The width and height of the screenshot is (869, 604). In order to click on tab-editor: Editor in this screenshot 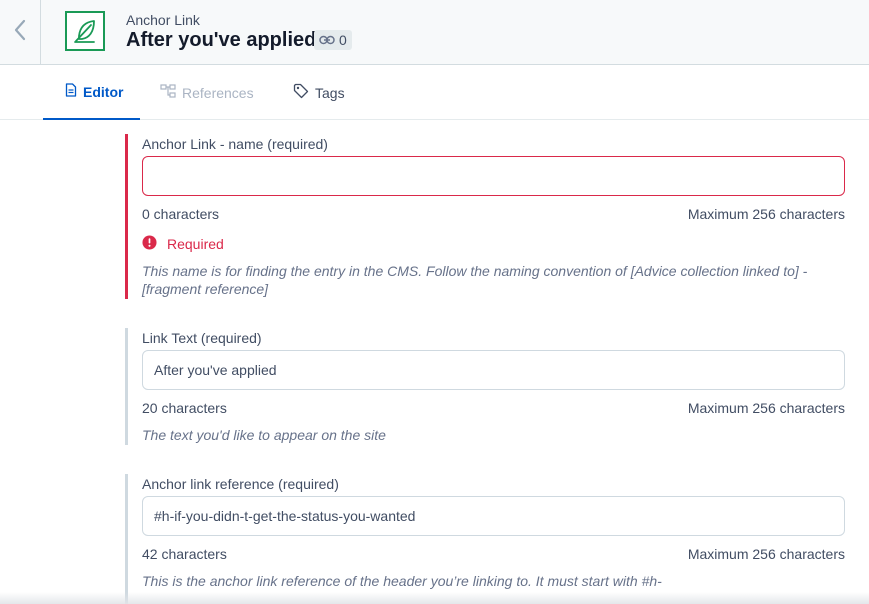, I will do `click(91, 92)`.